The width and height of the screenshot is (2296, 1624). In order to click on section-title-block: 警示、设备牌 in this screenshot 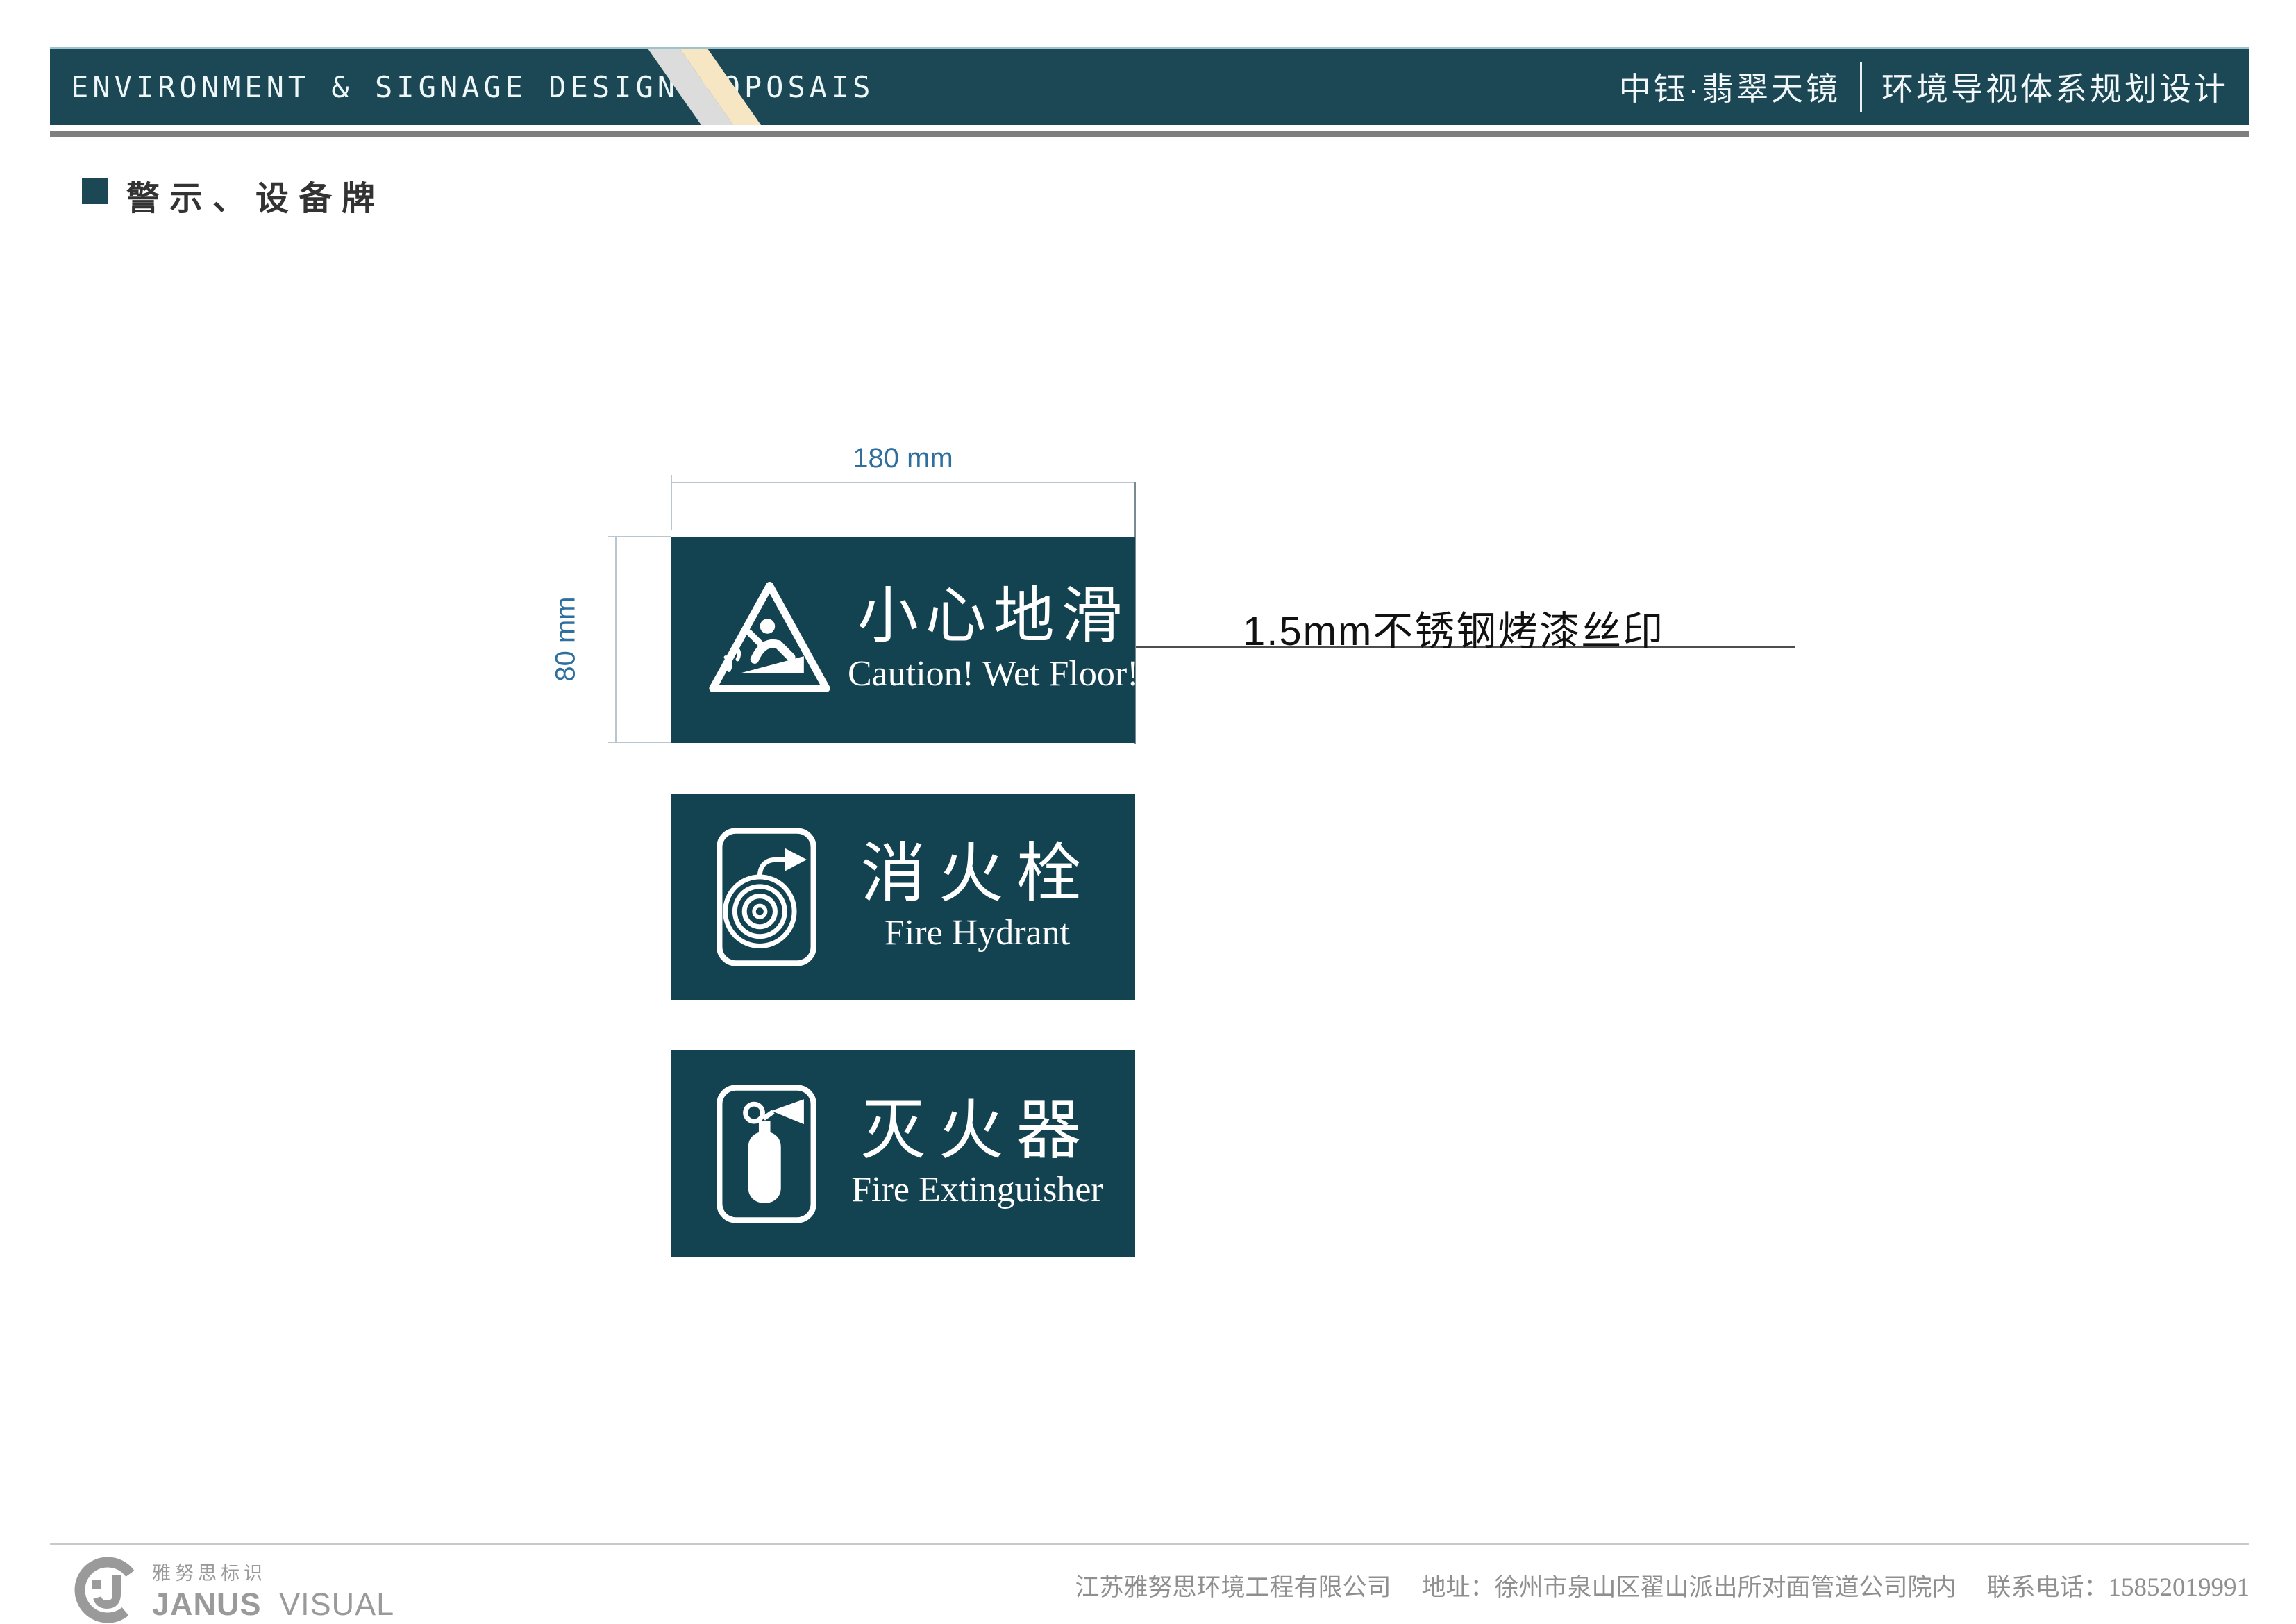, I will do `click(233, 195)`.